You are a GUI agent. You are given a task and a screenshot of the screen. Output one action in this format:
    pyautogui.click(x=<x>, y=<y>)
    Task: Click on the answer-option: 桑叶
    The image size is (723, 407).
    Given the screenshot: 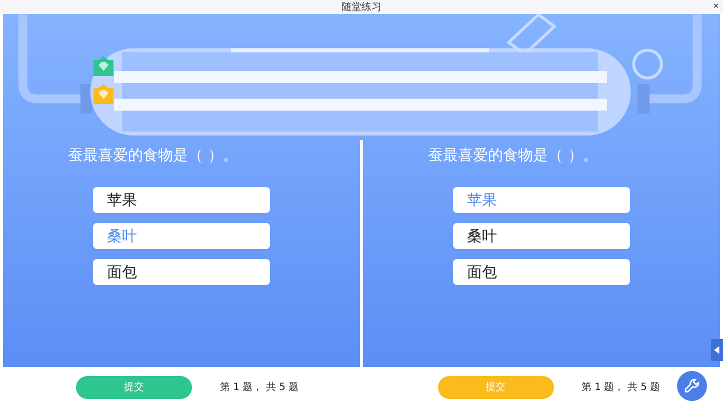 What is the action you would take?
    pyautogui.click(x=541, y=236)
    